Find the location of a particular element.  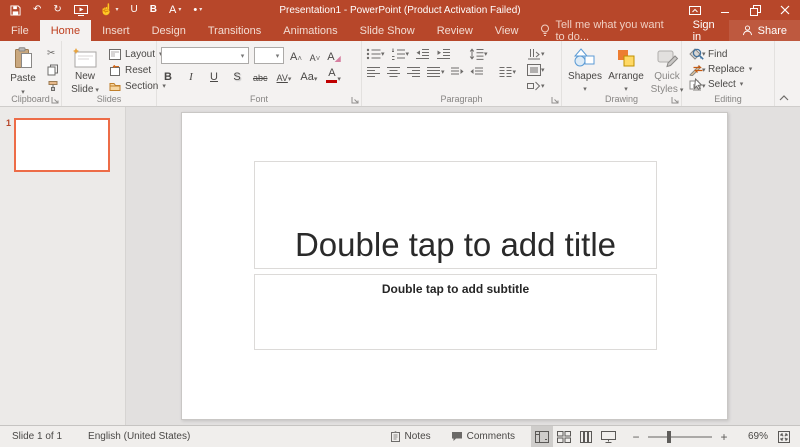

cut-button: ✂ is located at coordinates (53, 54).